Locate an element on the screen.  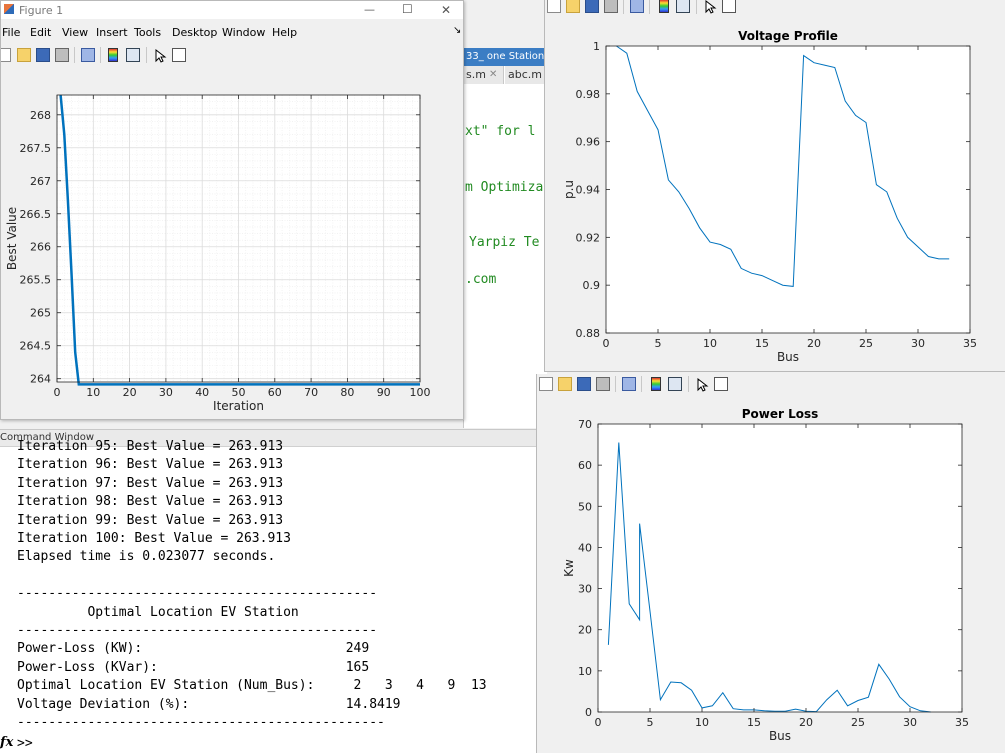
editor-tab-1: s.m ✕ is located at coordinates (483, 75).